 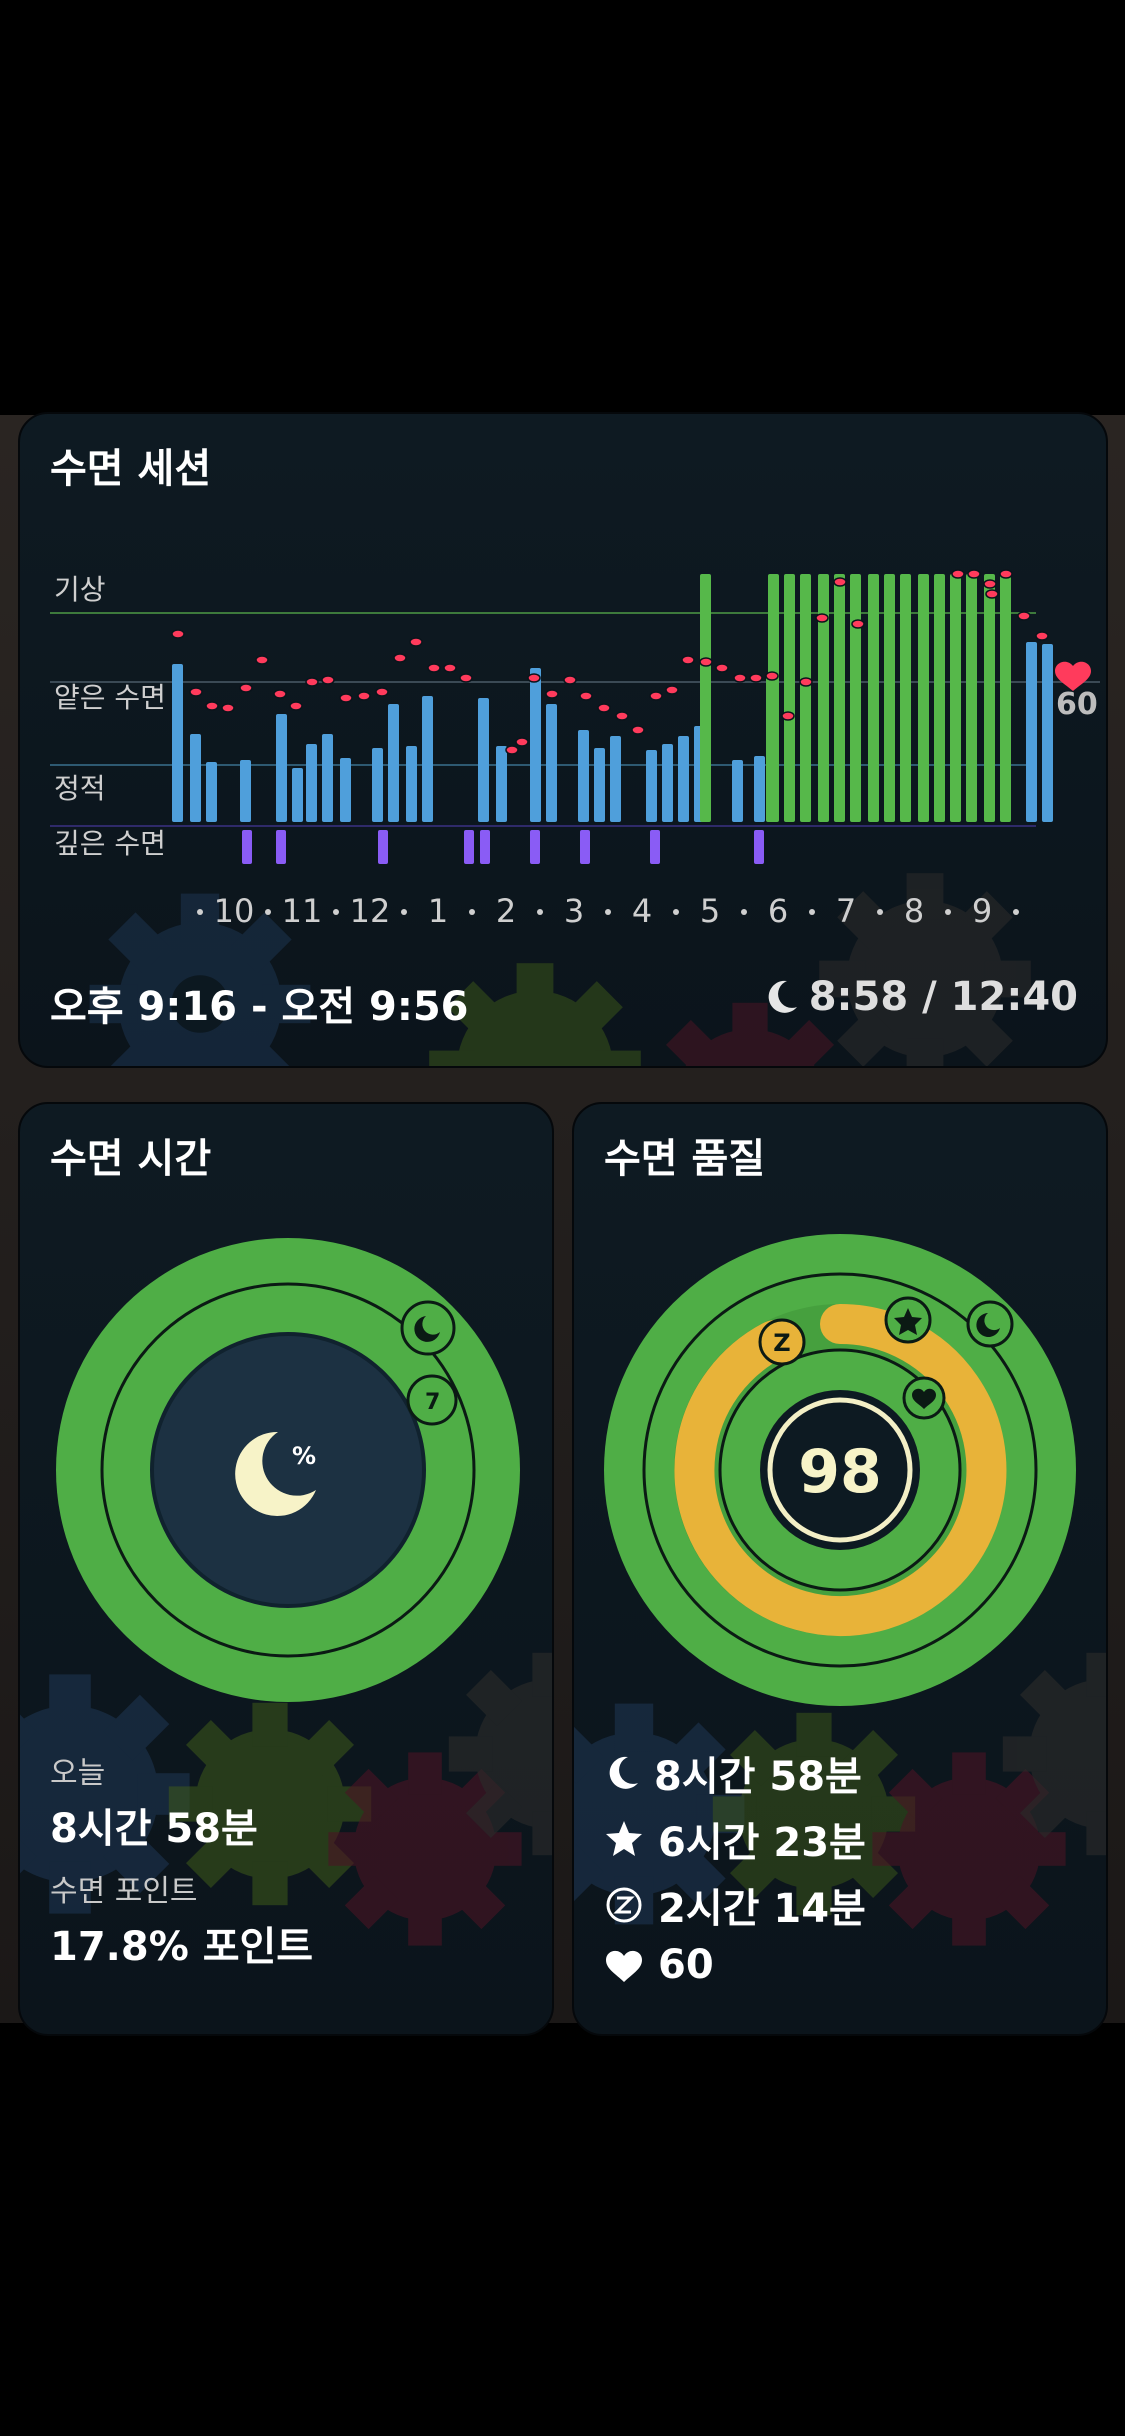 I want to click on card-title: 수면 시간, so click(x=131, y=1159).